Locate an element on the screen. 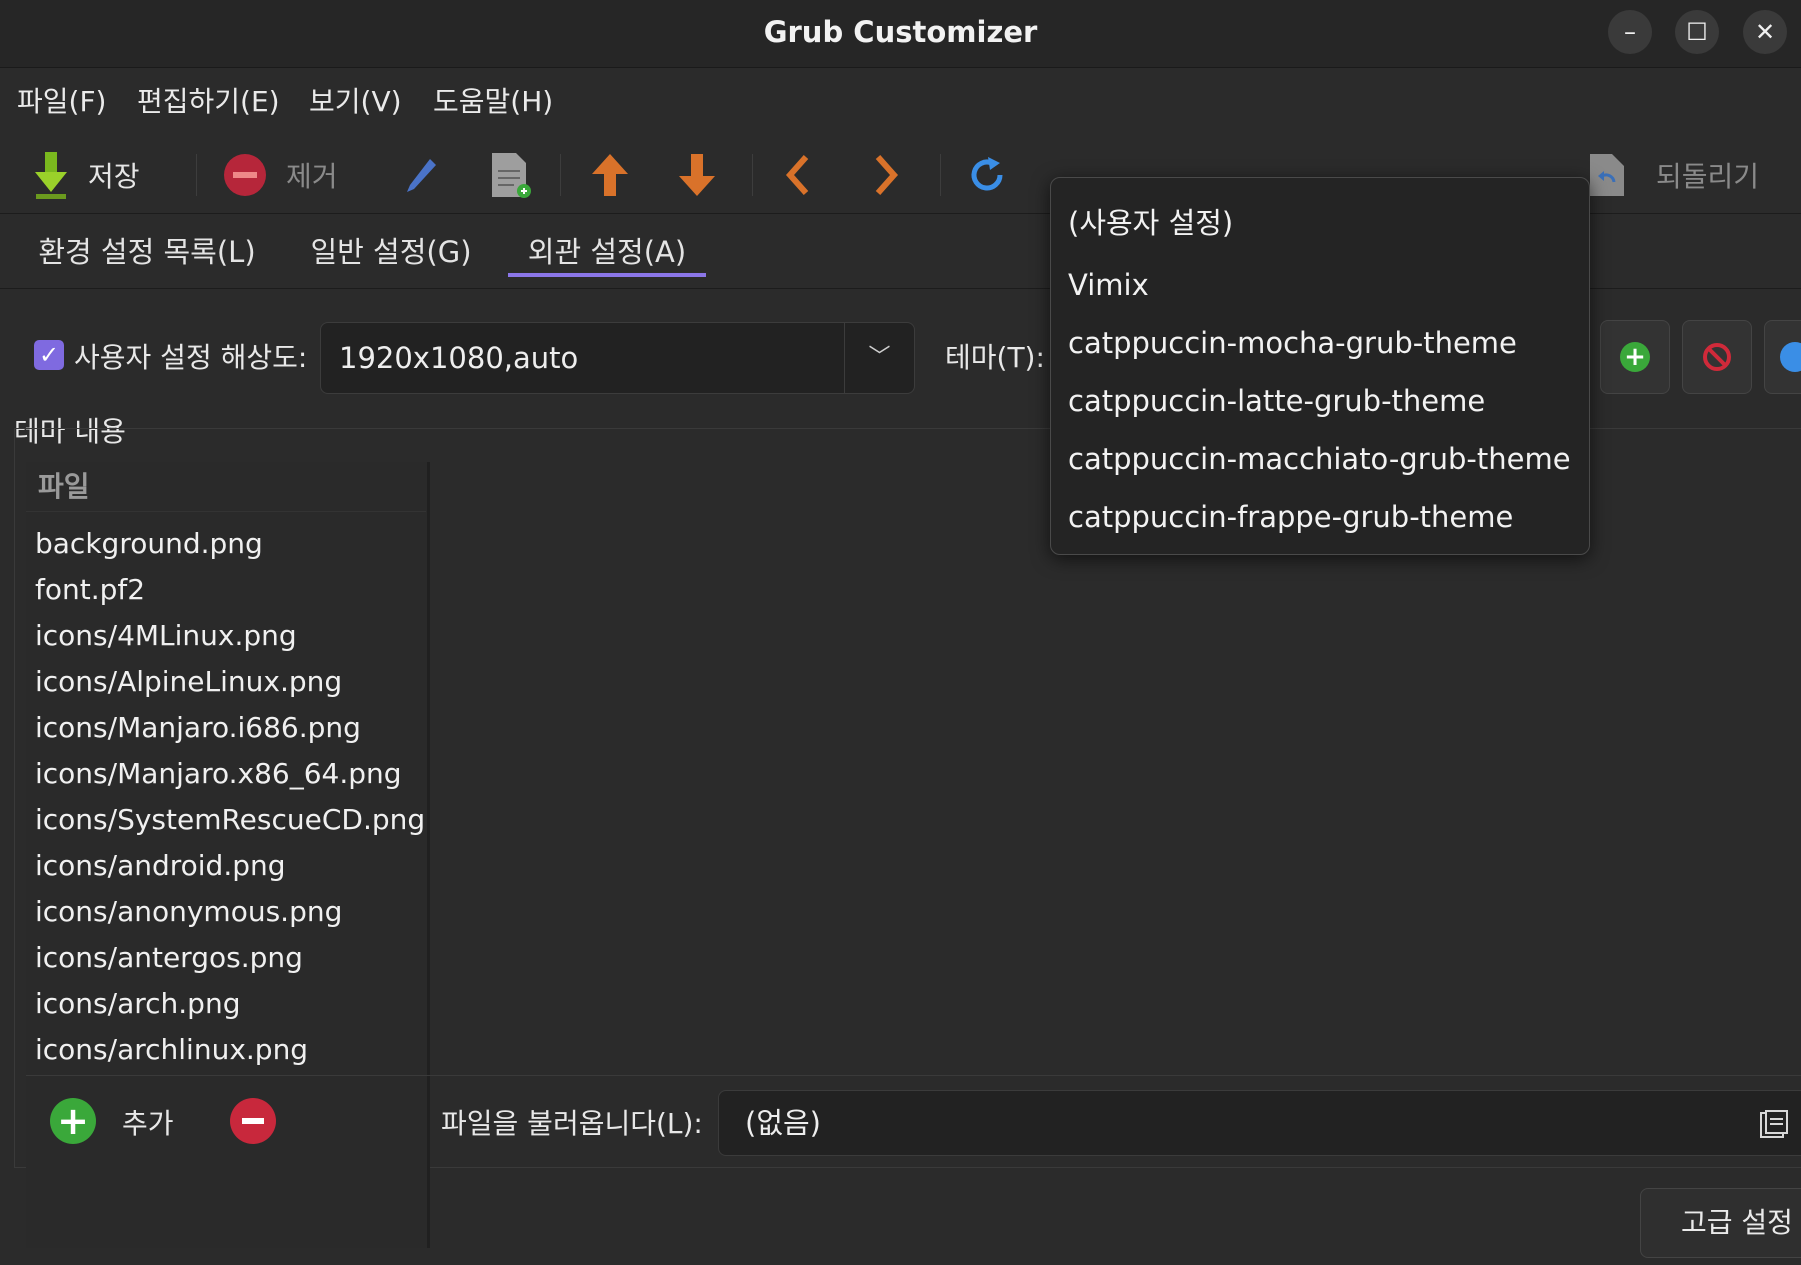 Image resolution: width=1801 pixels, height=1265 pixels. close-button: ✕ is located at coordinates (1765, 32).